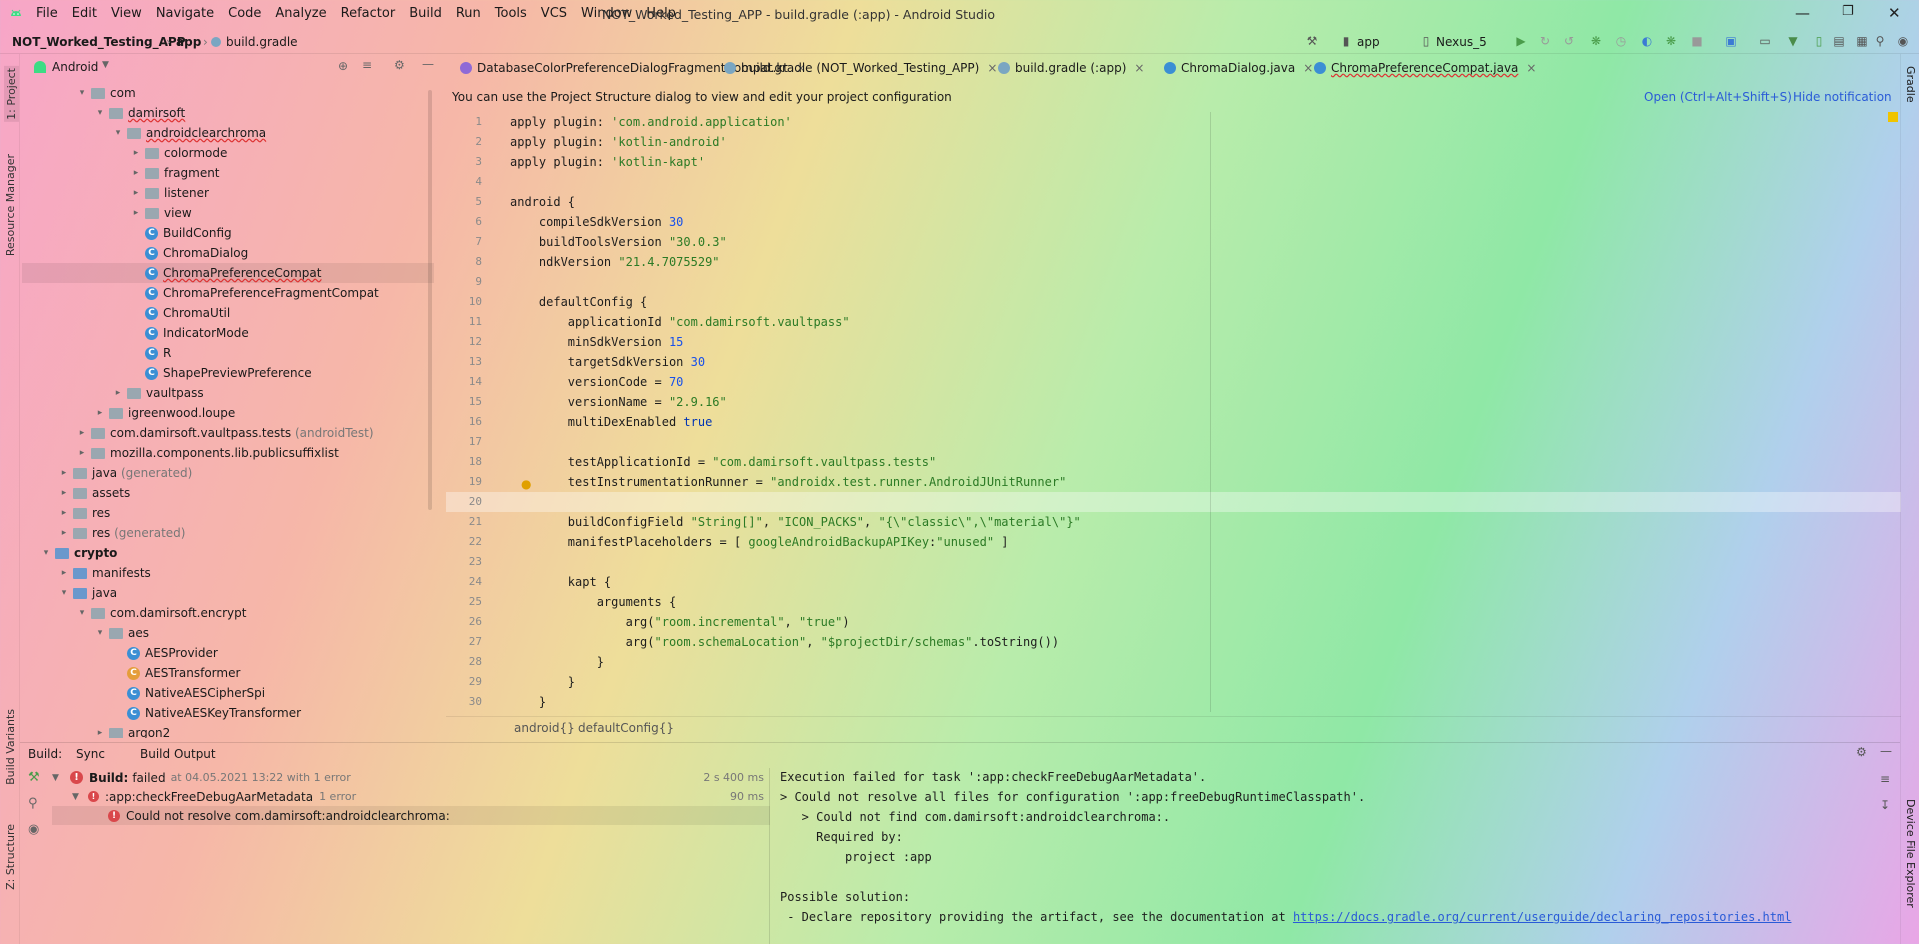 The height and width of the screenshot is (944, 1919). What do you see at coordinates (1569, 41) in the screenshot?
I see `apply-code-changes-icon: ↺` at bounding box center [1569, 41].